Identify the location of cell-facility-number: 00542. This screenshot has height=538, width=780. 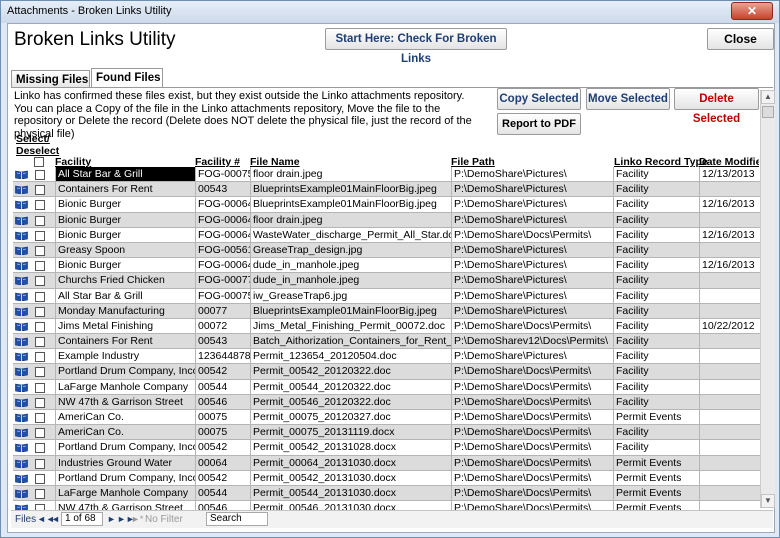
(222, 447).